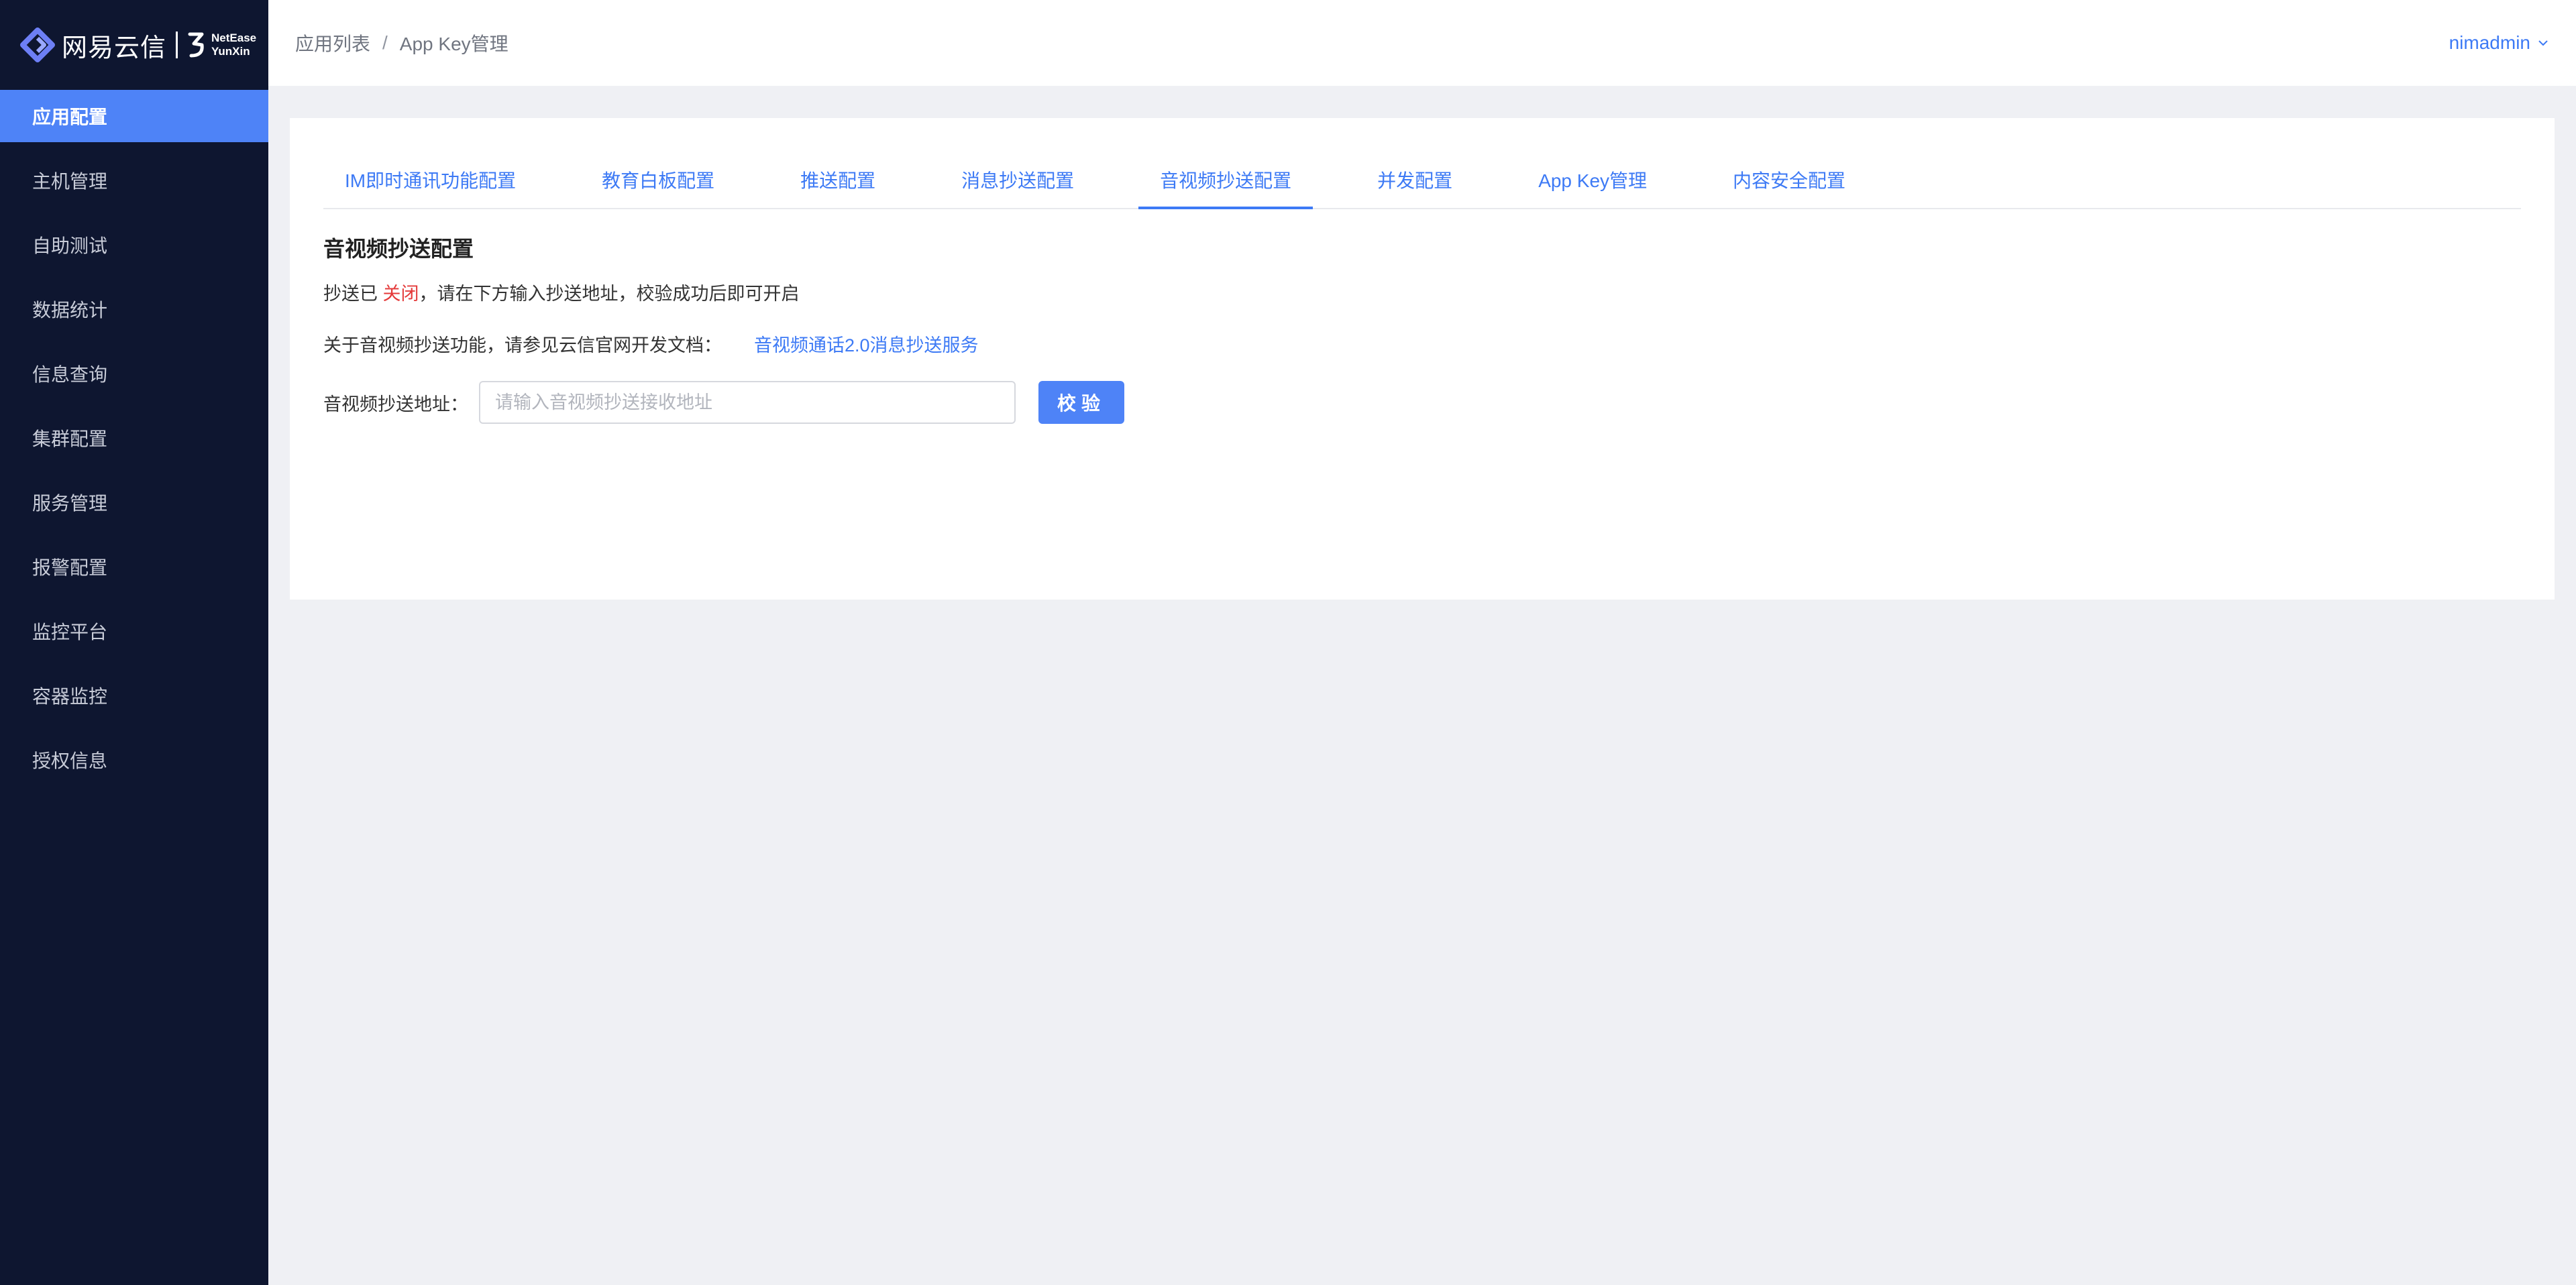 Image resolution: width=2576 pixels, height=1285 pixels. What do you see at coordinates (1225, 187) in the screenshot?
I see `tab-av-cc-config: 音视频抄送配置` at bounding box center [1225, 187].